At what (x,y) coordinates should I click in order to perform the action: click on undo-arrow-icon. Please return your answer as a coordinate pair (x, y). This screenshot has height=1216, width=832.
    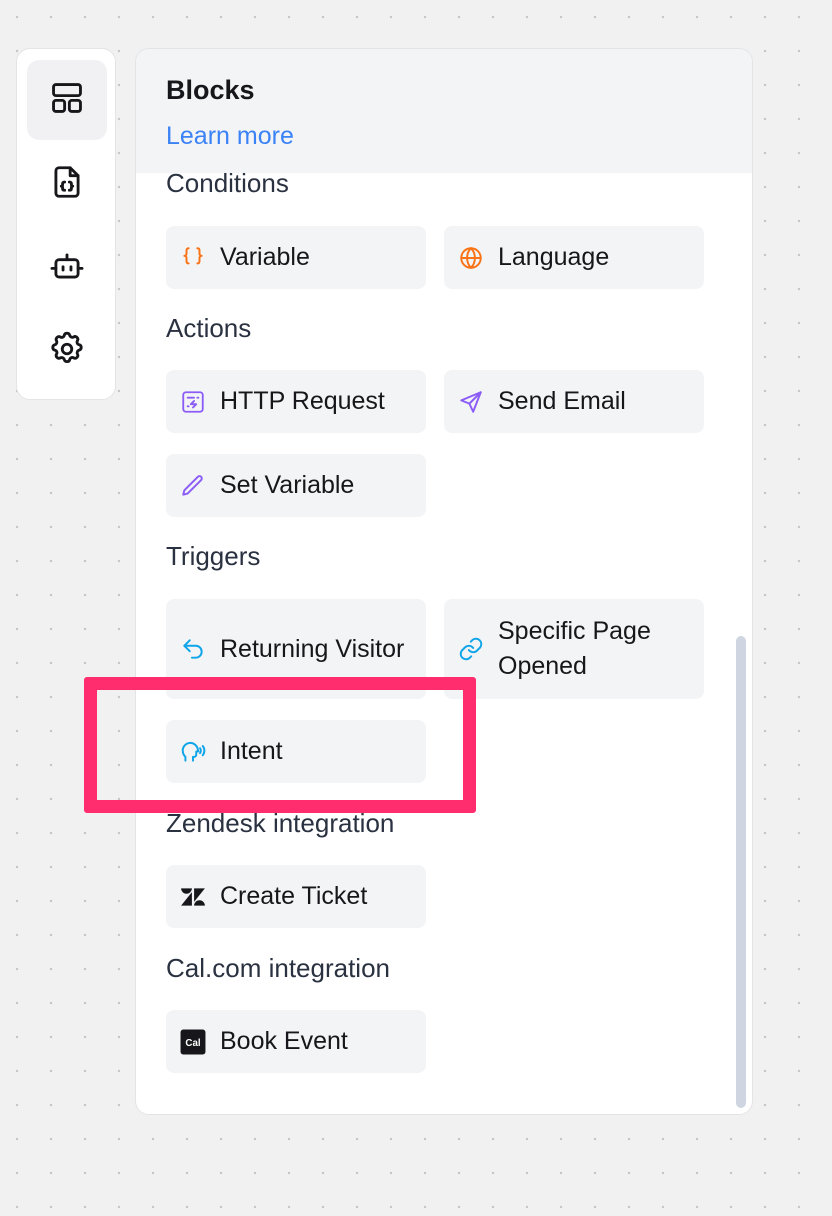
    Looking at the image, I should click on (193, 649).